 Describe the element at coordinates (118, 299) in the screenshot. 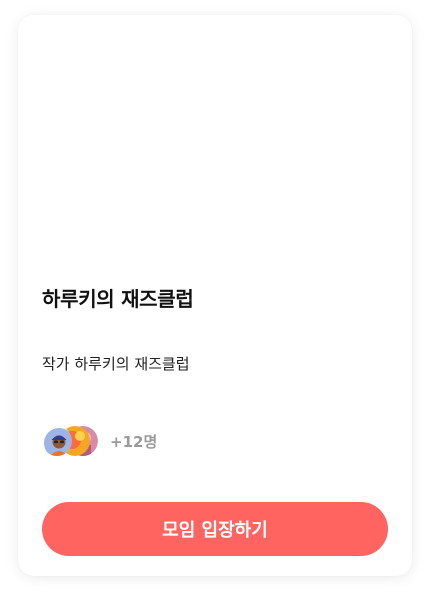

I see `club-title: 하루키의 재즈클럽` at that location.